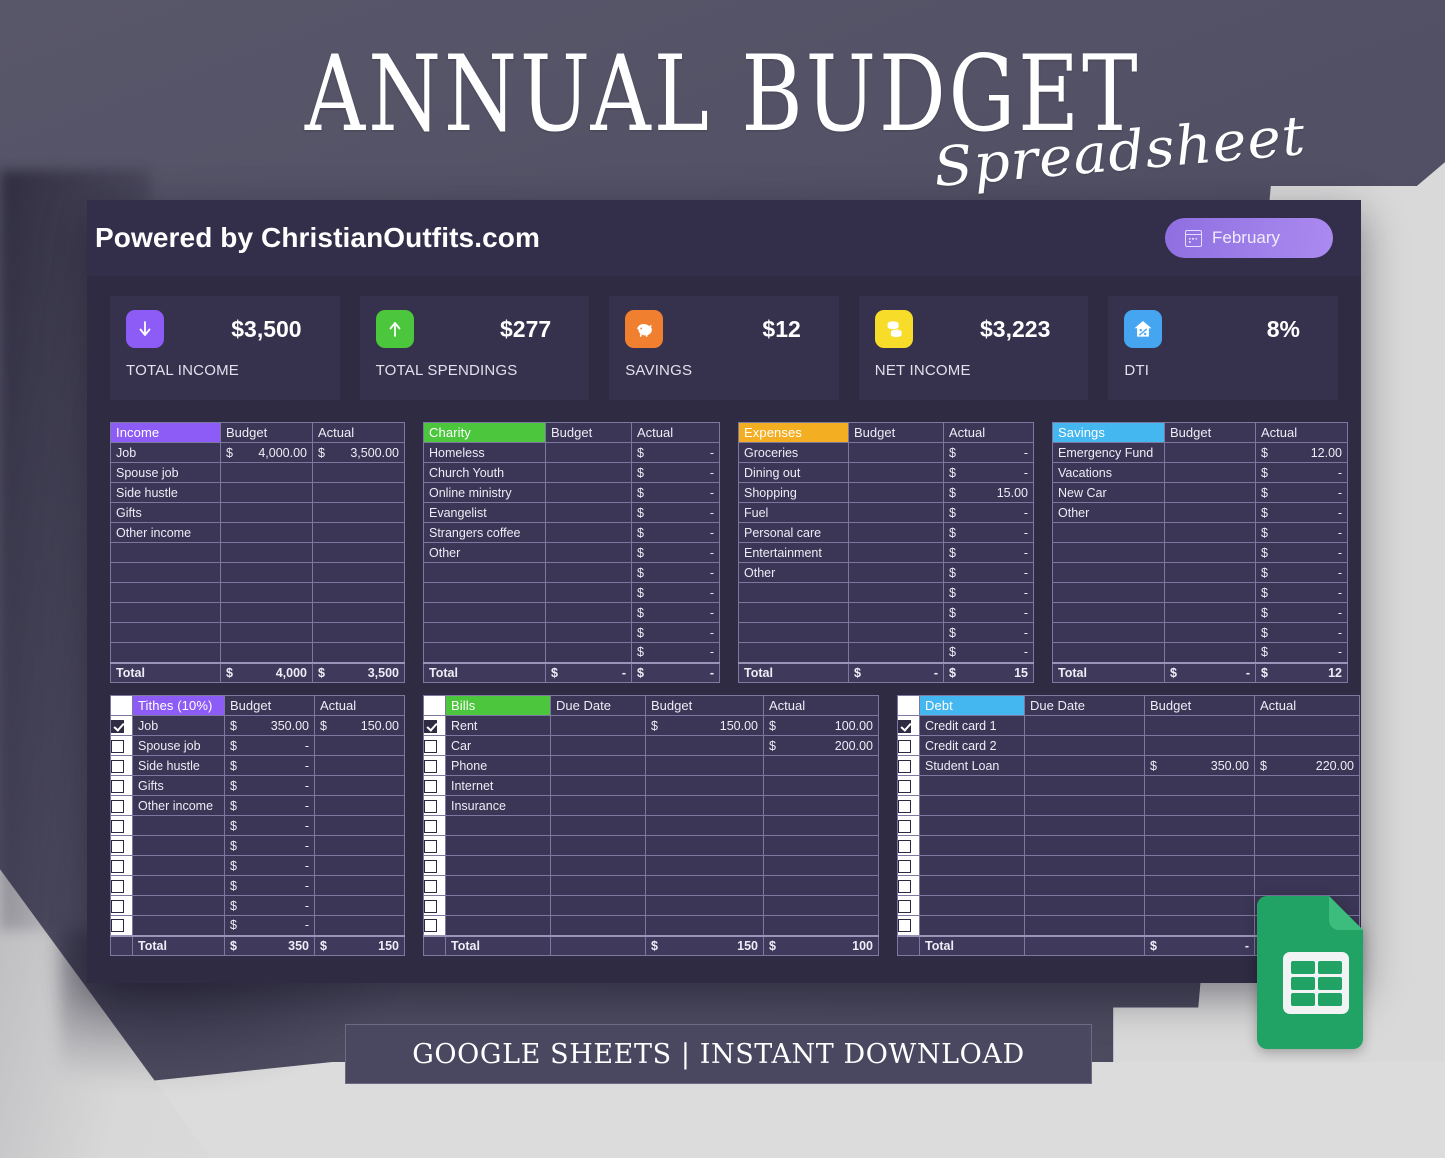  I want to click on row-label-cell: Online ministry, so click(484, 492).